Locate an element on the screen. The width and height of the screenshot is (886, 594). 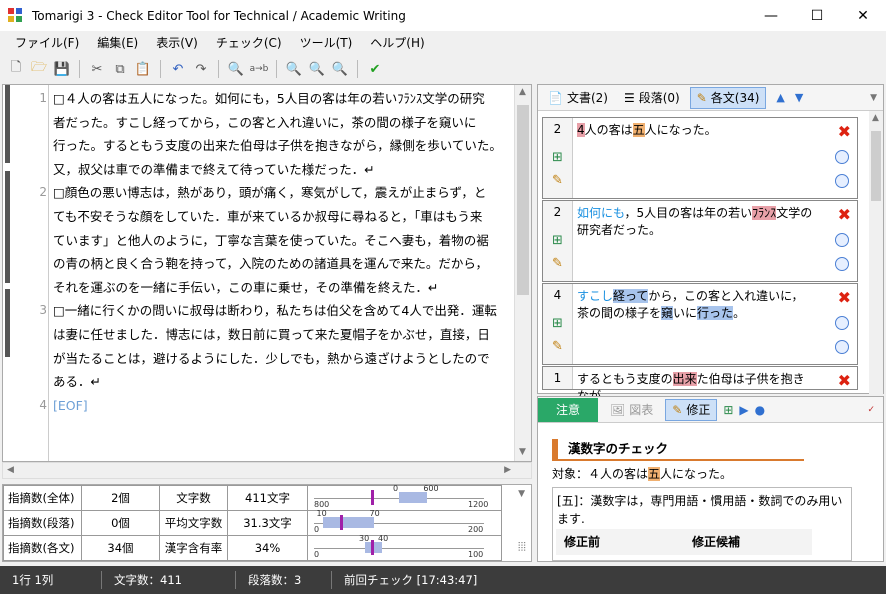
undo-icon: ↶ is located at coordinates (178, 69).